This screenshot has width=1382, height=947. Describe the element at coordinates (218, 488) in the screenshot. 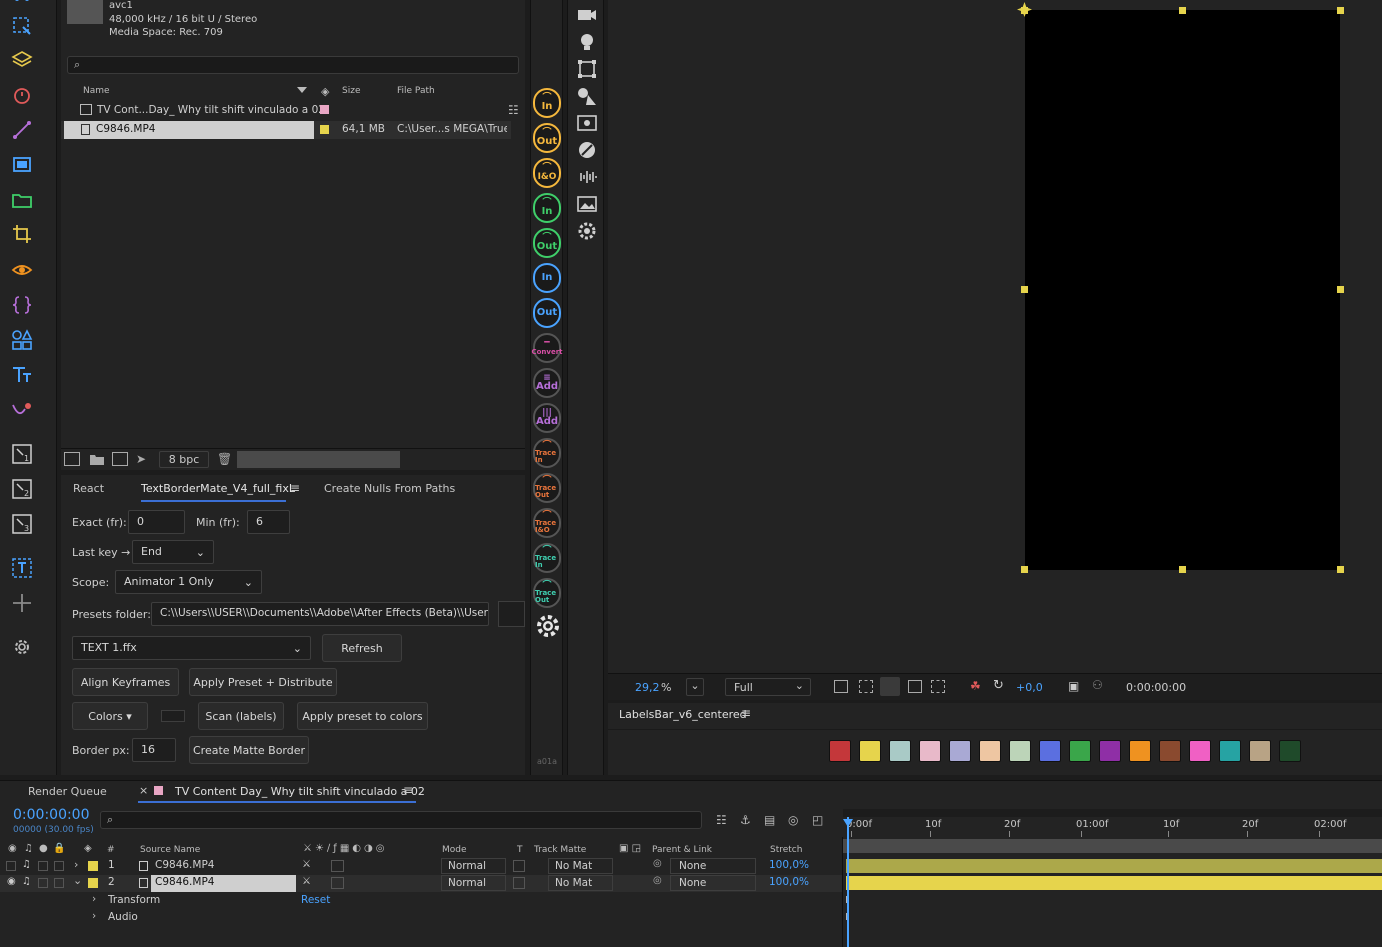

I see `tab-textbordermate: TextBorderMate_V4_full_fixL` at that location.